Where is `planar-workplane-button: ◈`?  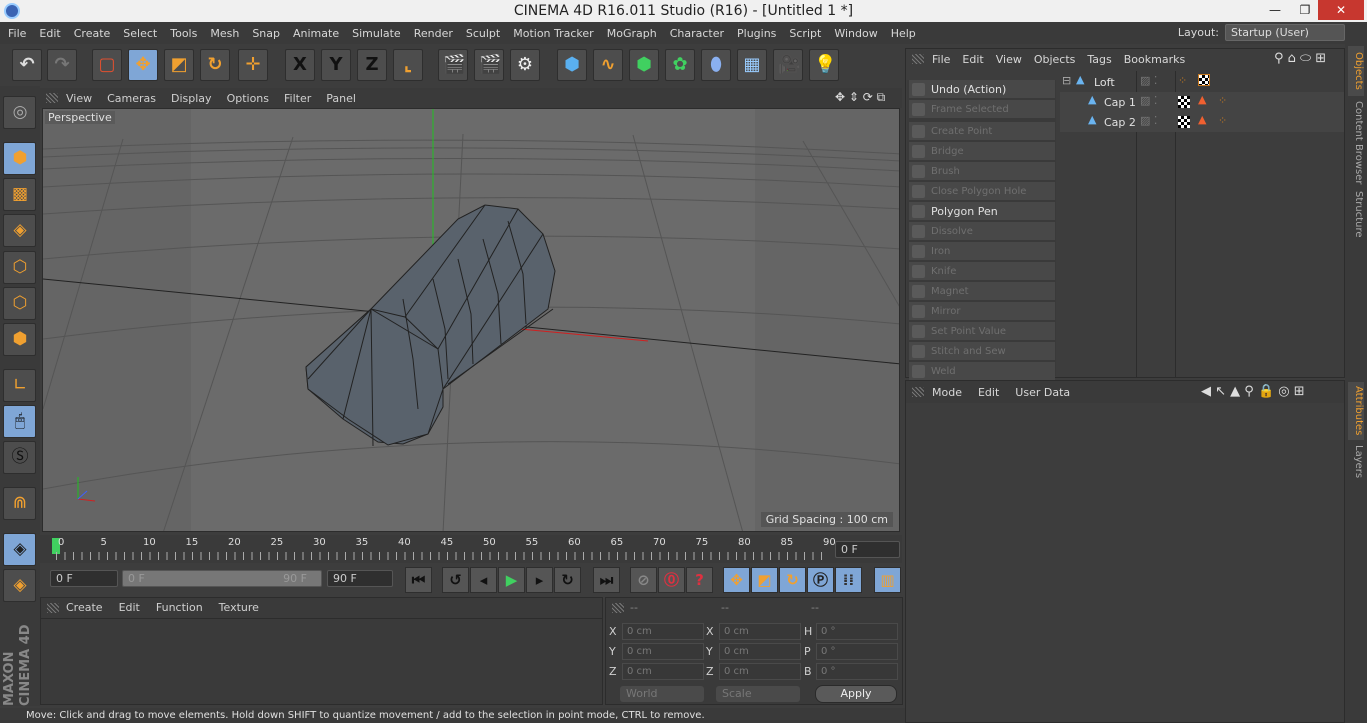
planar-workplane-button: ◈ is located at coordinates (19, 585).